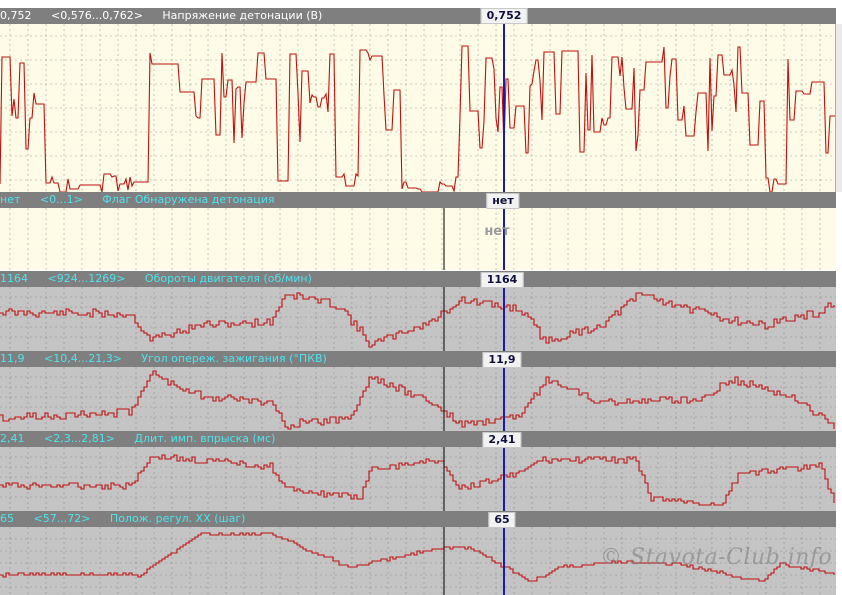 The image size is (842, 595). What do you see at coordinates (502, 280) in the screenshot?
I see `cursor-value-badge: 1164` at bounding box center [502, 280].